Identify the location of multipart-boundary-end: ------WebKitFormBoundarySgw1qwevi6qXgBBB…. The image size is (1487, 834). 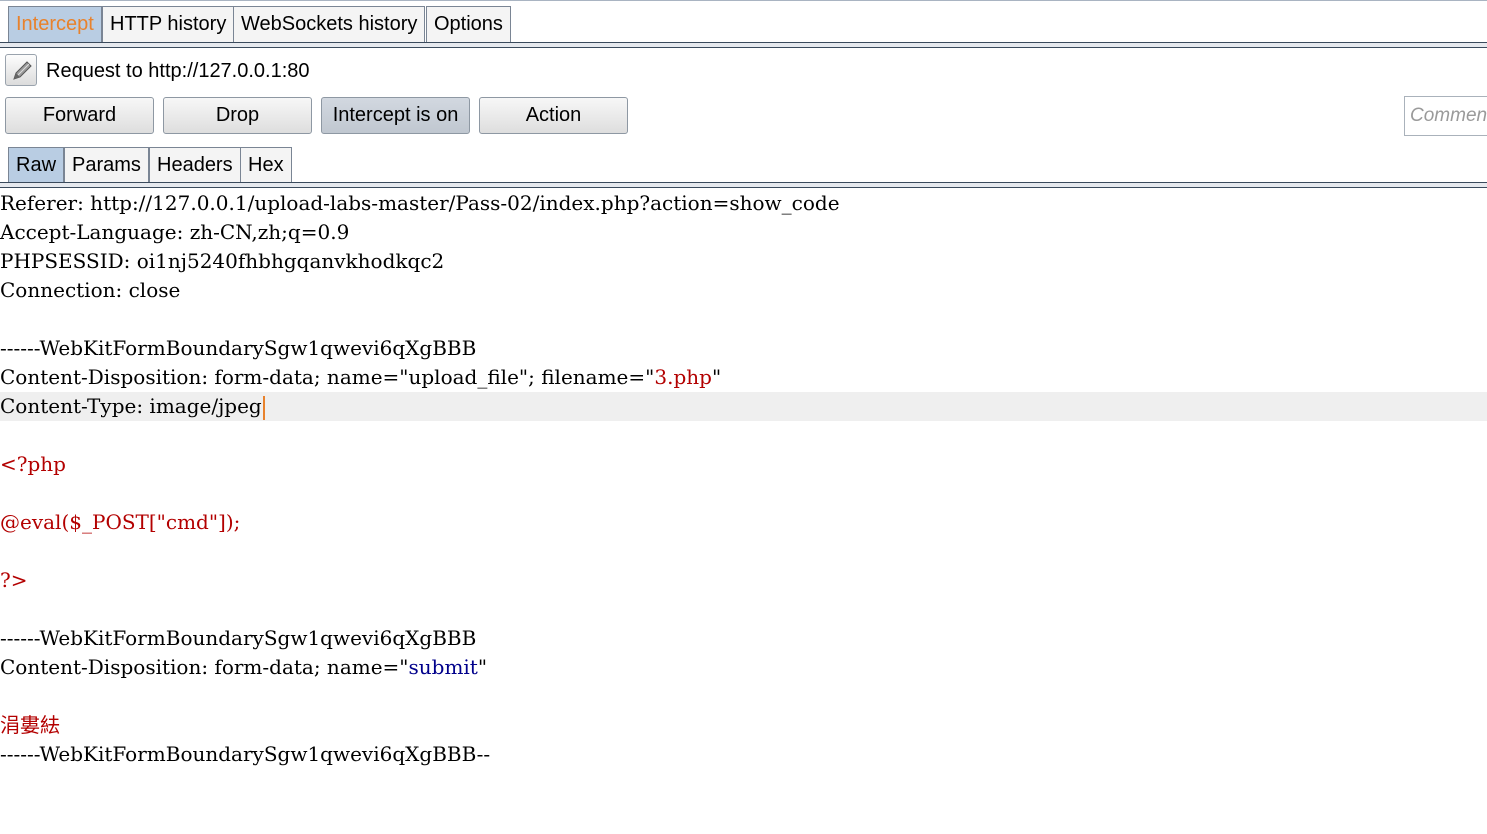
(245, 754).